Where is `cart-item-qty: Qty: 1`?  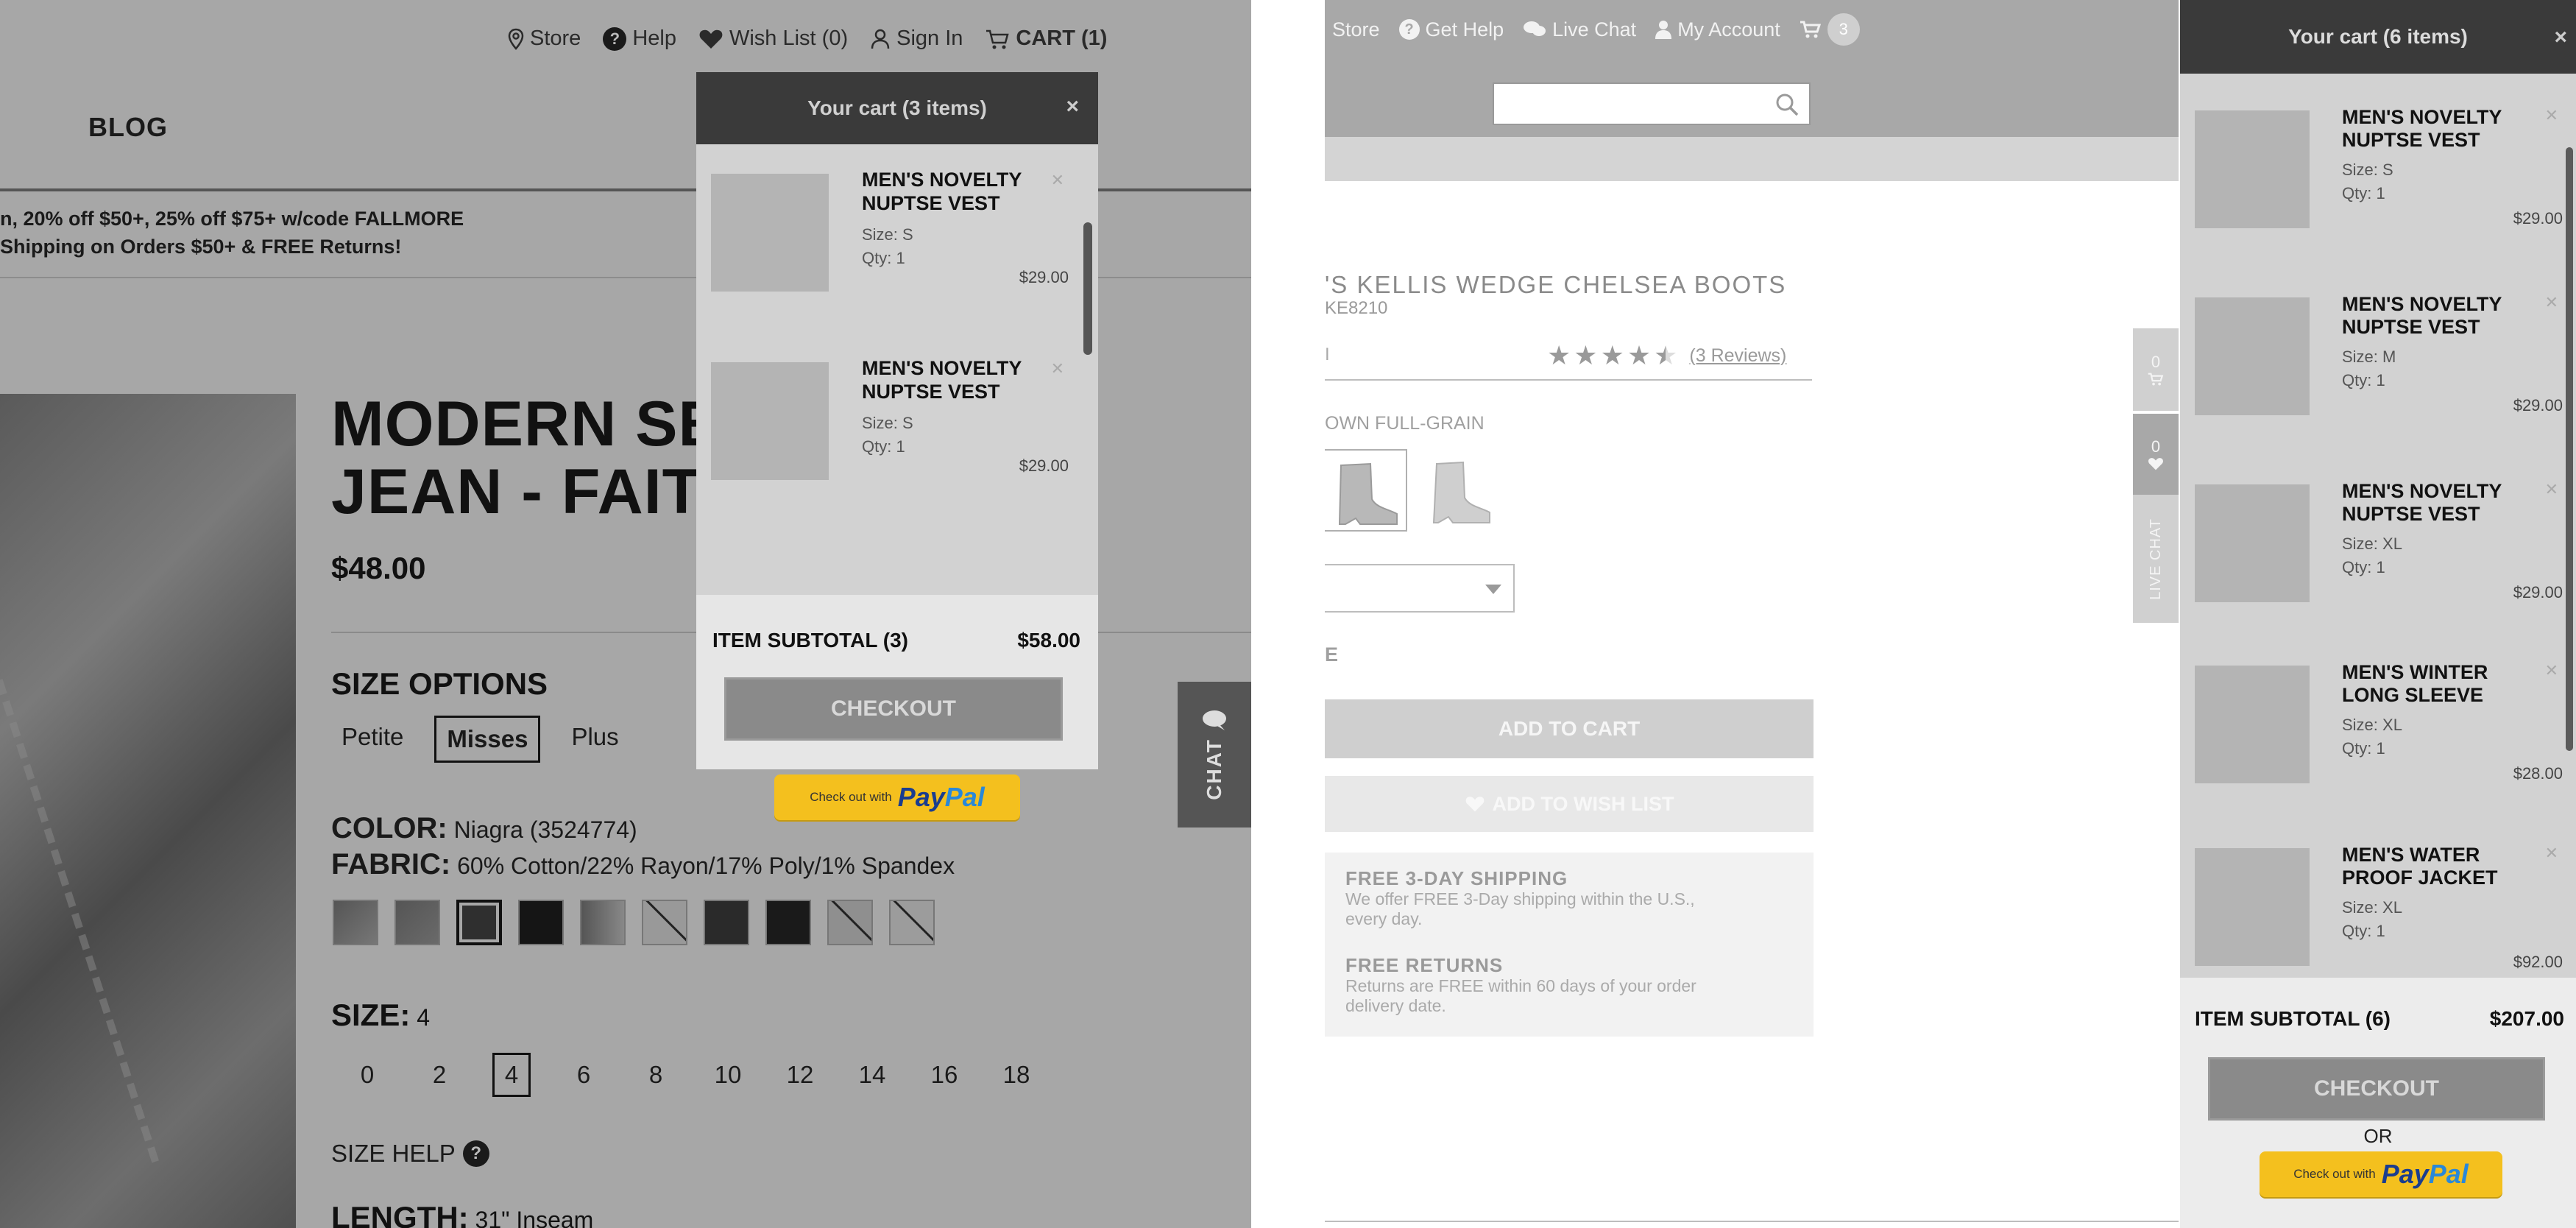
cart-item-qty: Qty: 1 is located at coordinates (2363, 567).